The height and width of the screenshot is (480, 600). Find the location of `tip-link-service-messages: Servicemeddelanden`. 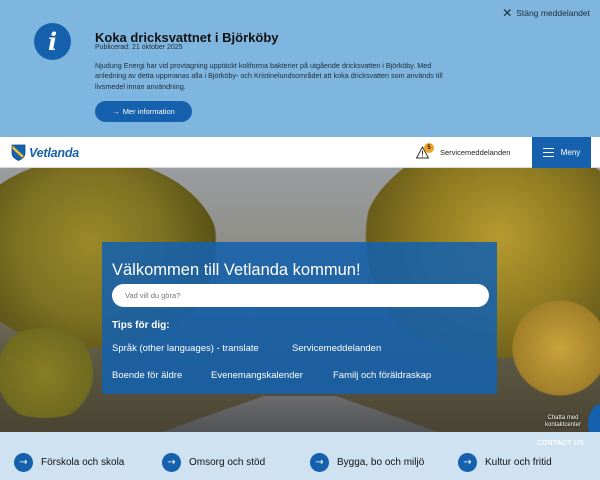

tip-link-service-messages: Servicemeddelanden is located at coordinates (336, 348).